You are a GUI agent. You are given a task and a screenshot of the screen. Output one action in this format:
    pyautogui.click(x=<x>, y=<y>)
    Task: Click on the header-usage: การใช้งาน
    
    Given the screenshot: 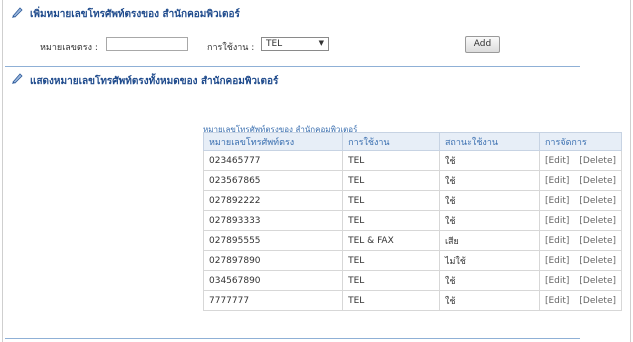 What is the action you would take?
    pyautogui.click(x=391, y=141)
    